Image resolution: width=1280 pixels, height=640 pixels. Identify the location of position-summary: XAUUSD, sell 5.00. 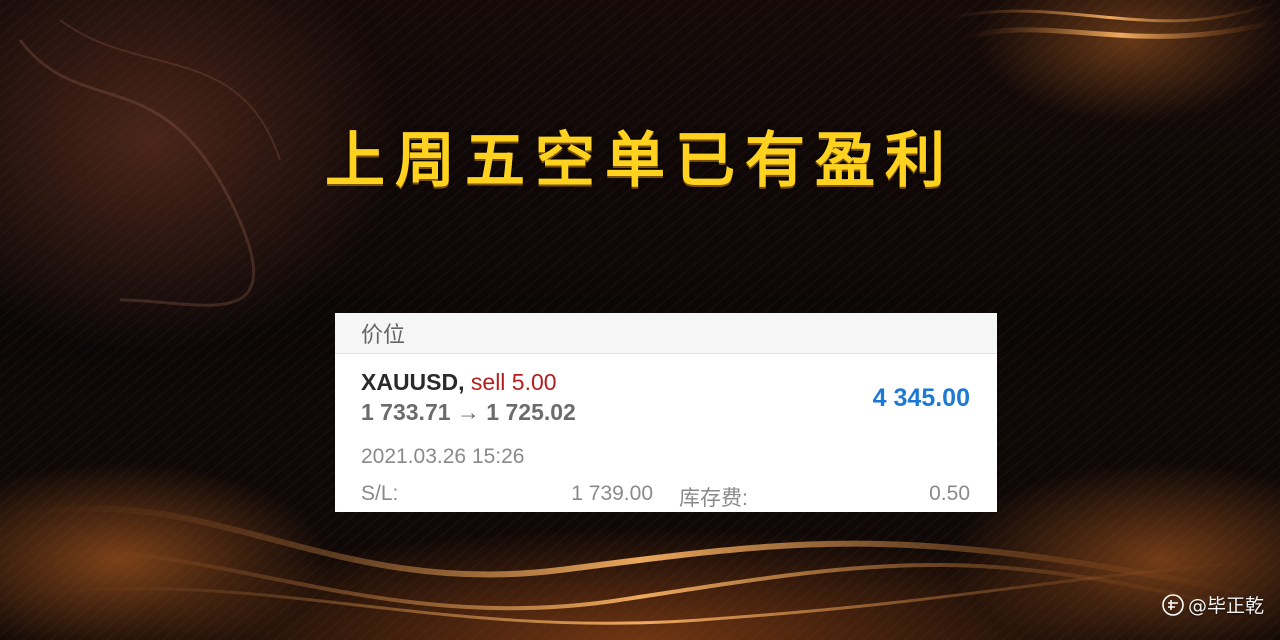
(459, 382).